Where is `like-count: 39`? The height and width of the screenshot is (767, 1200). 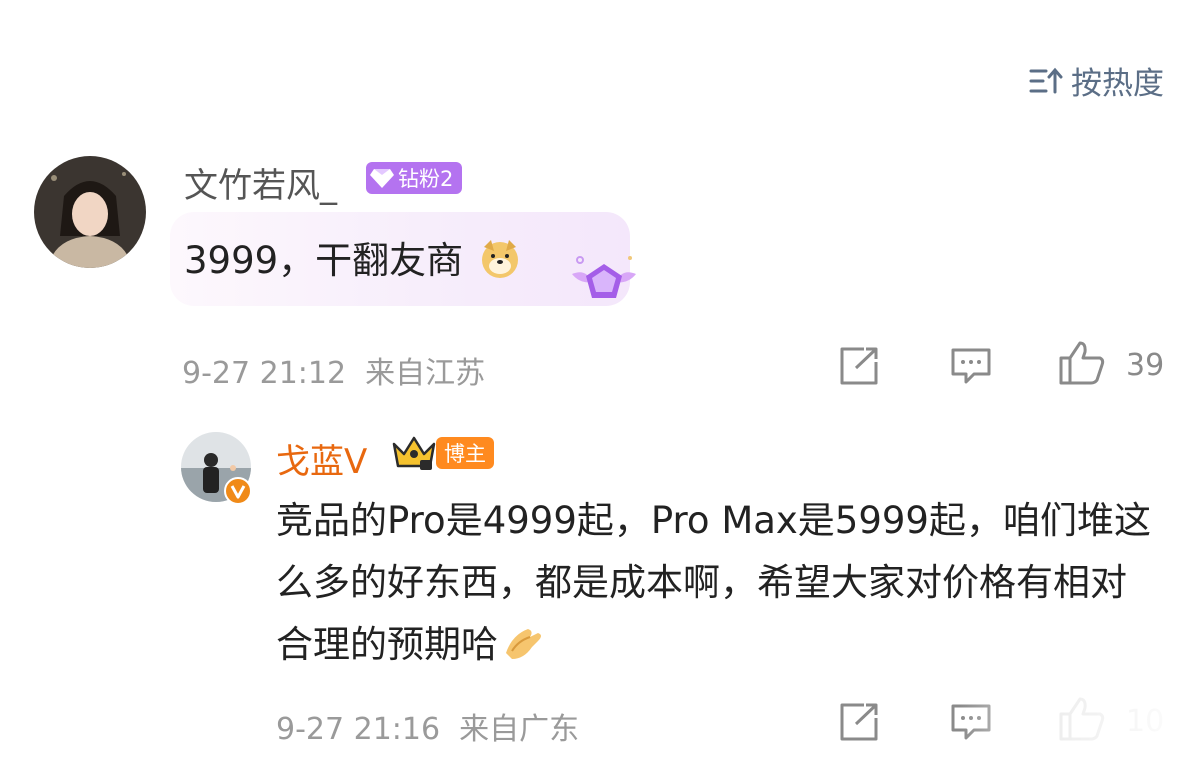
like-count: 39 is located at coordinates (1145, 365).